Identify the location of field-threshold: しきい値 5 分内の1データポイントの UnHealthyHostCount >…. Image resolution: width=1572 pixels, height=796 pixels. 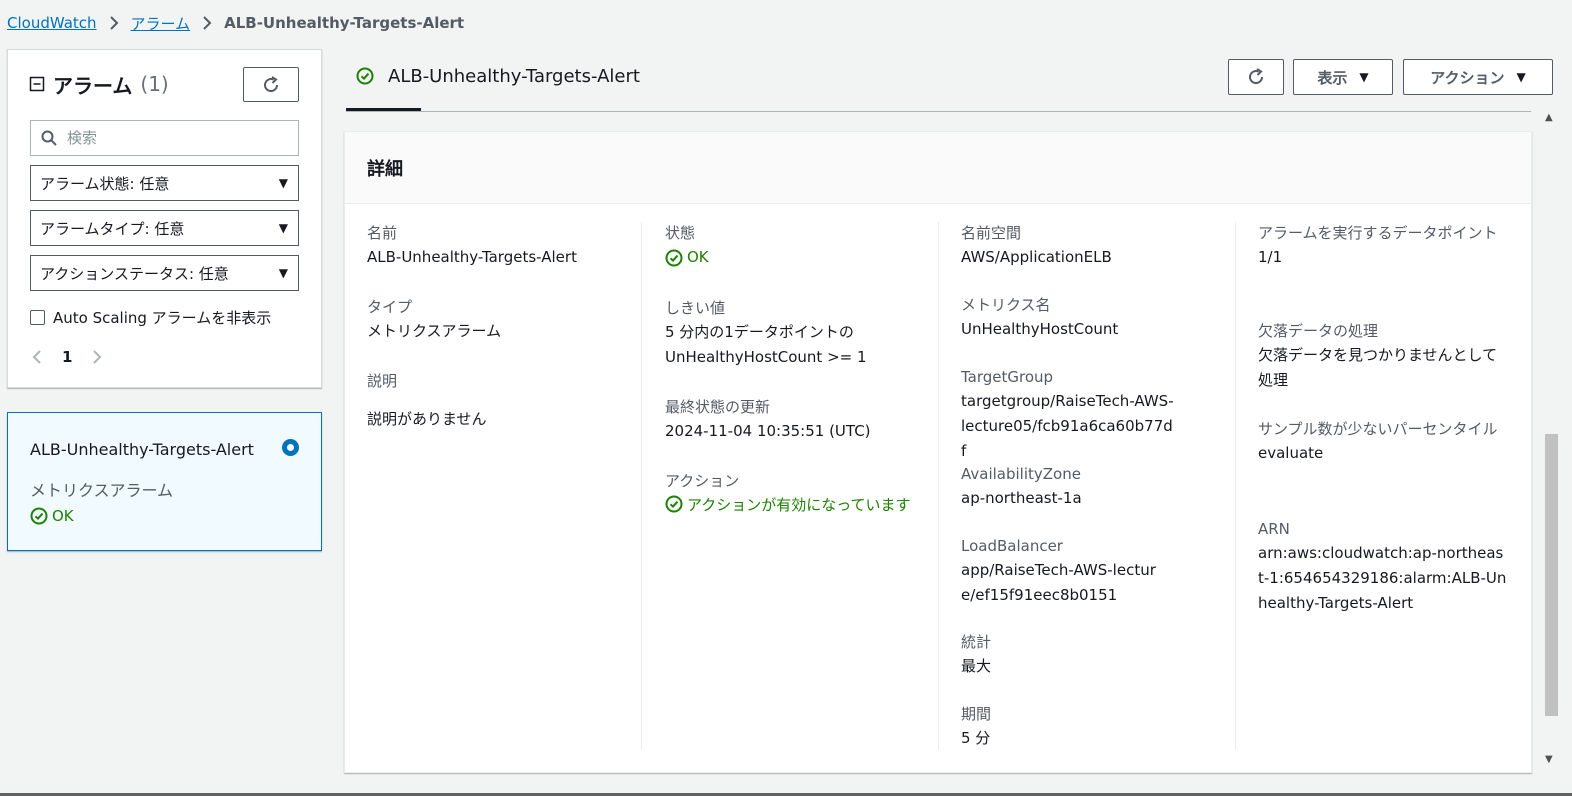
(772, 333).